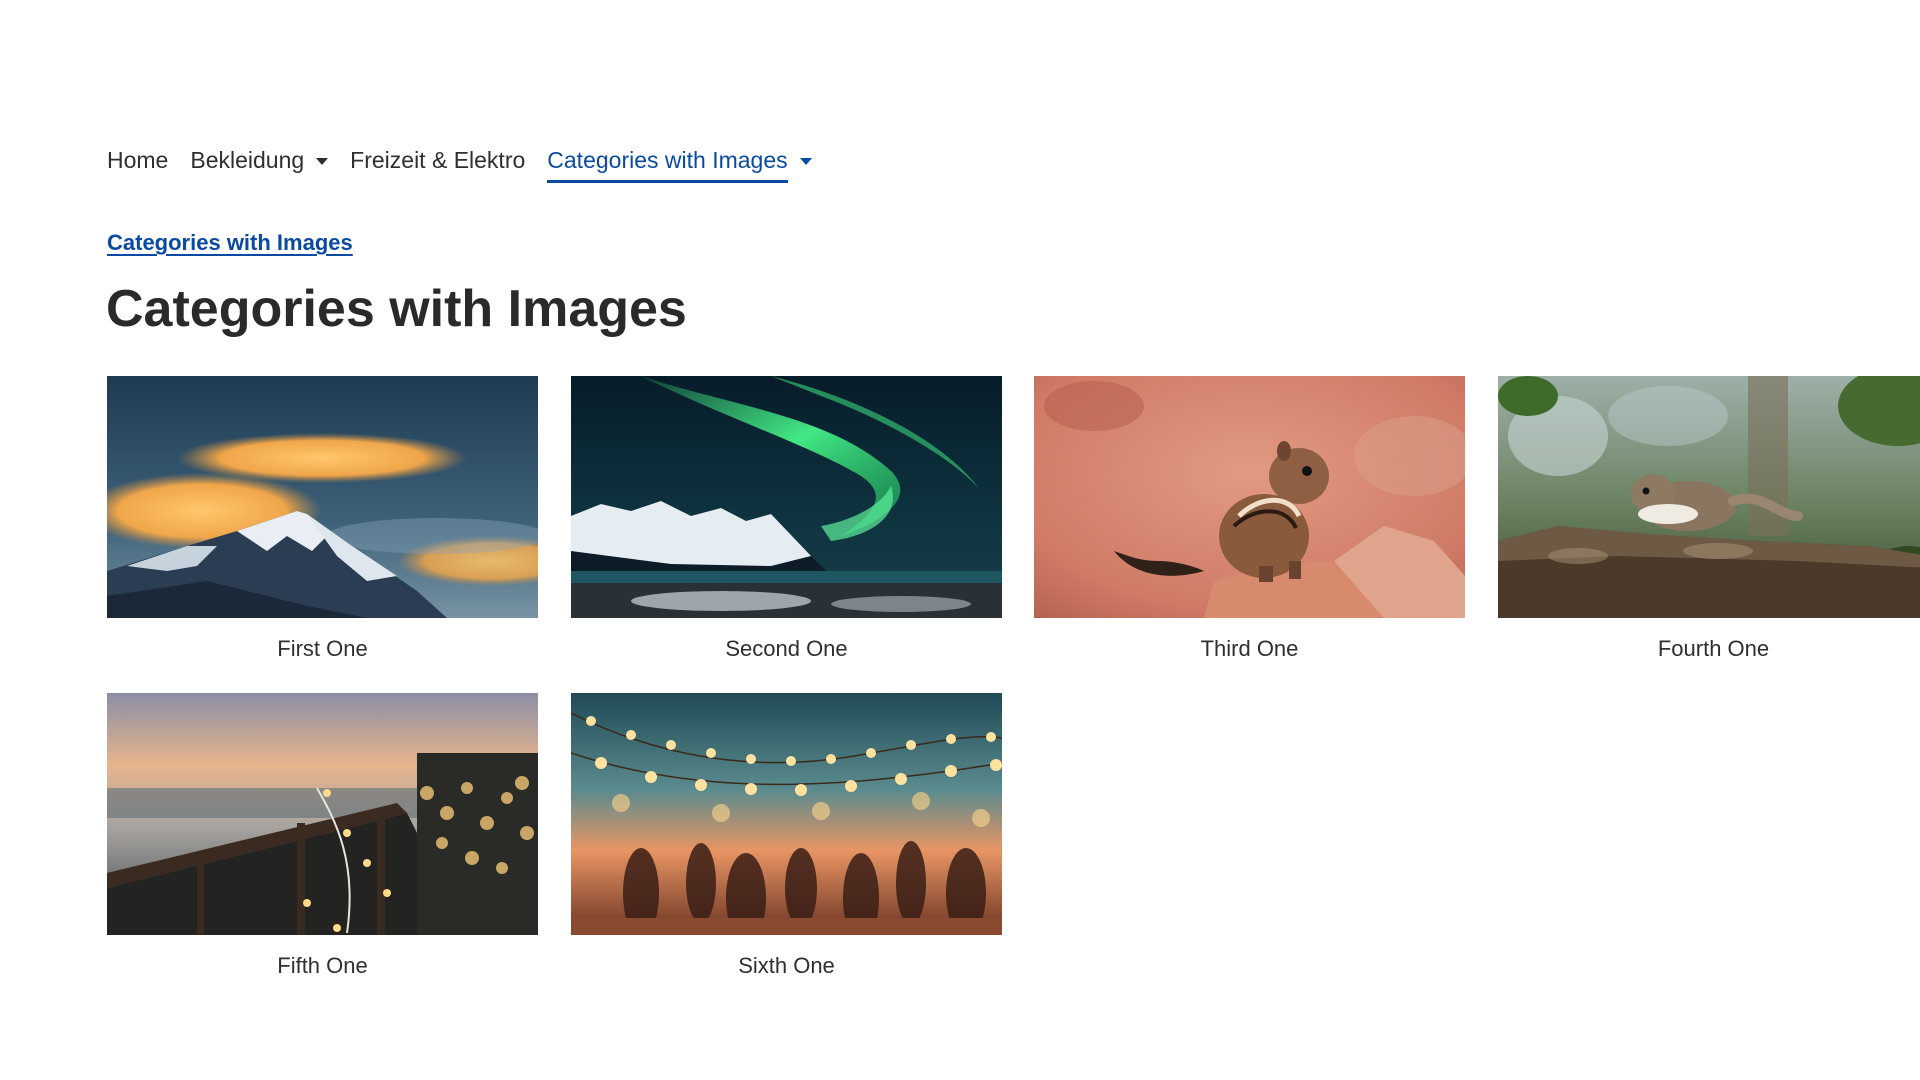  Describe the element at coordinates (322, 648) in the screenshot. I see `category-label: First One` at that location.